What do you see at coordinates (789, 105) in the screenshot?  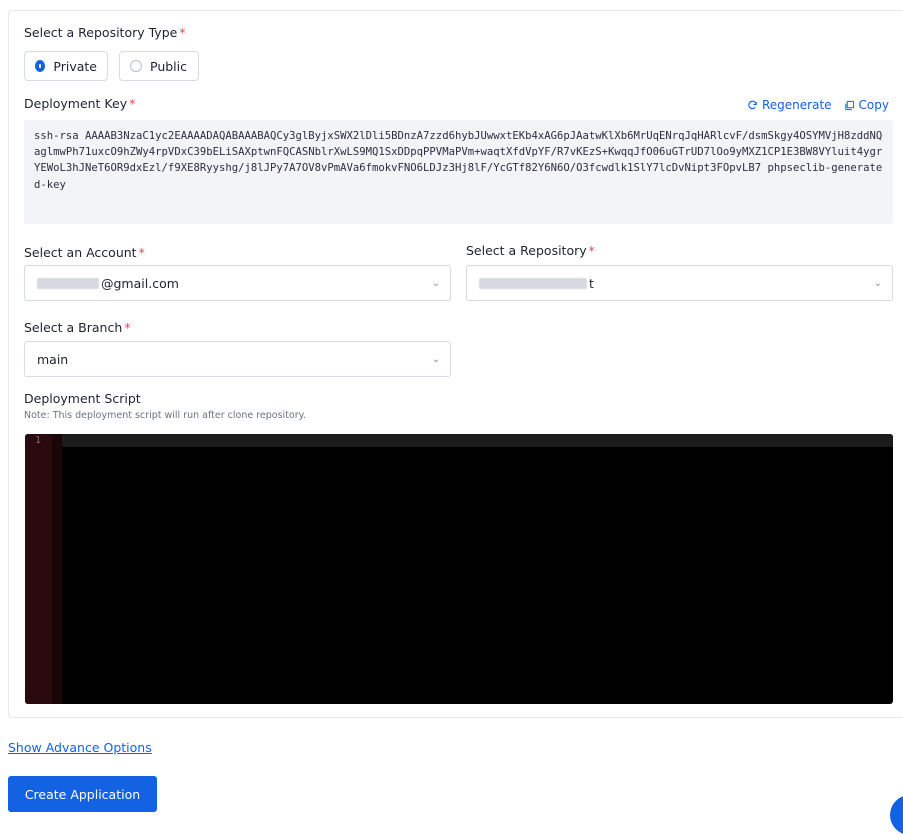 I see `regenerate-button: Regenerate` at bounding box center [789, 105].